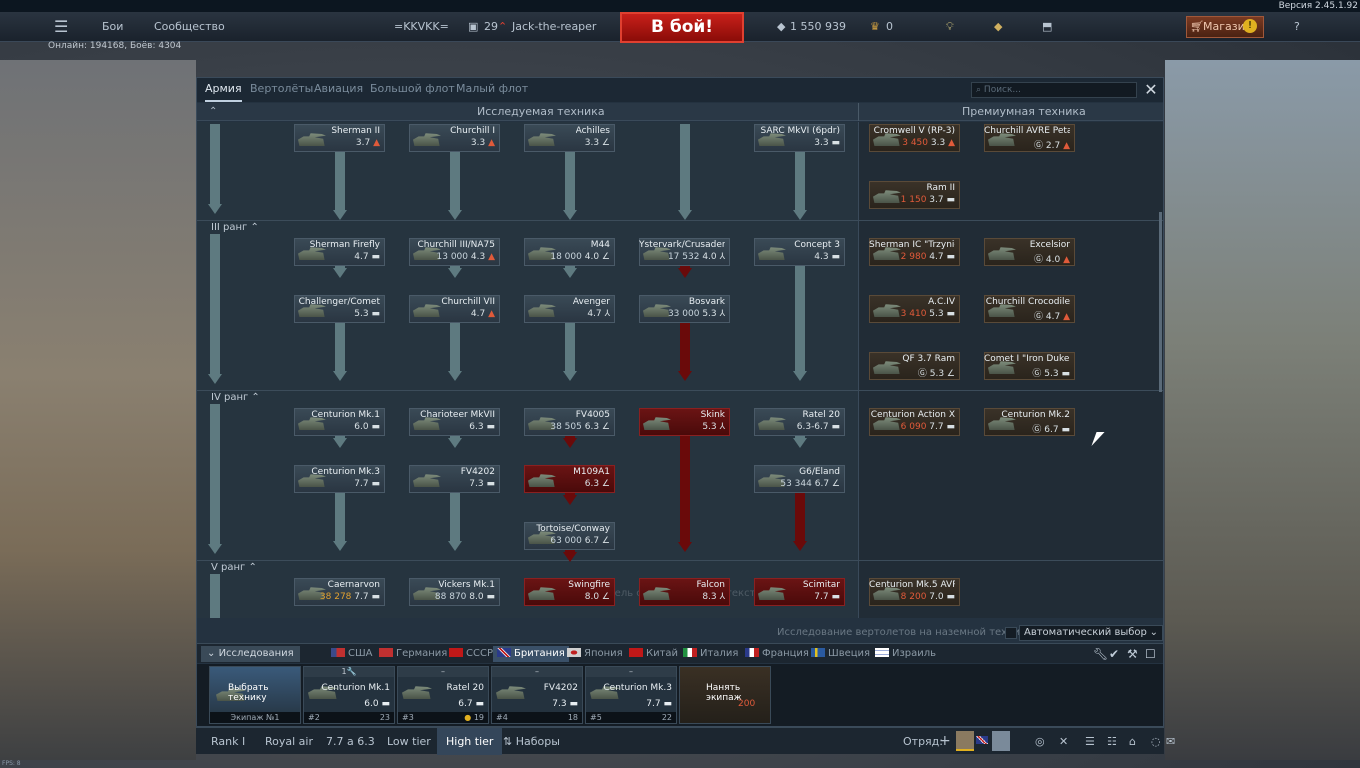 Image resolution: width=1360 pixels, height=768 pixels. I want to click on preset-77-63: 7.7 a 6.3, so click(350, 741).